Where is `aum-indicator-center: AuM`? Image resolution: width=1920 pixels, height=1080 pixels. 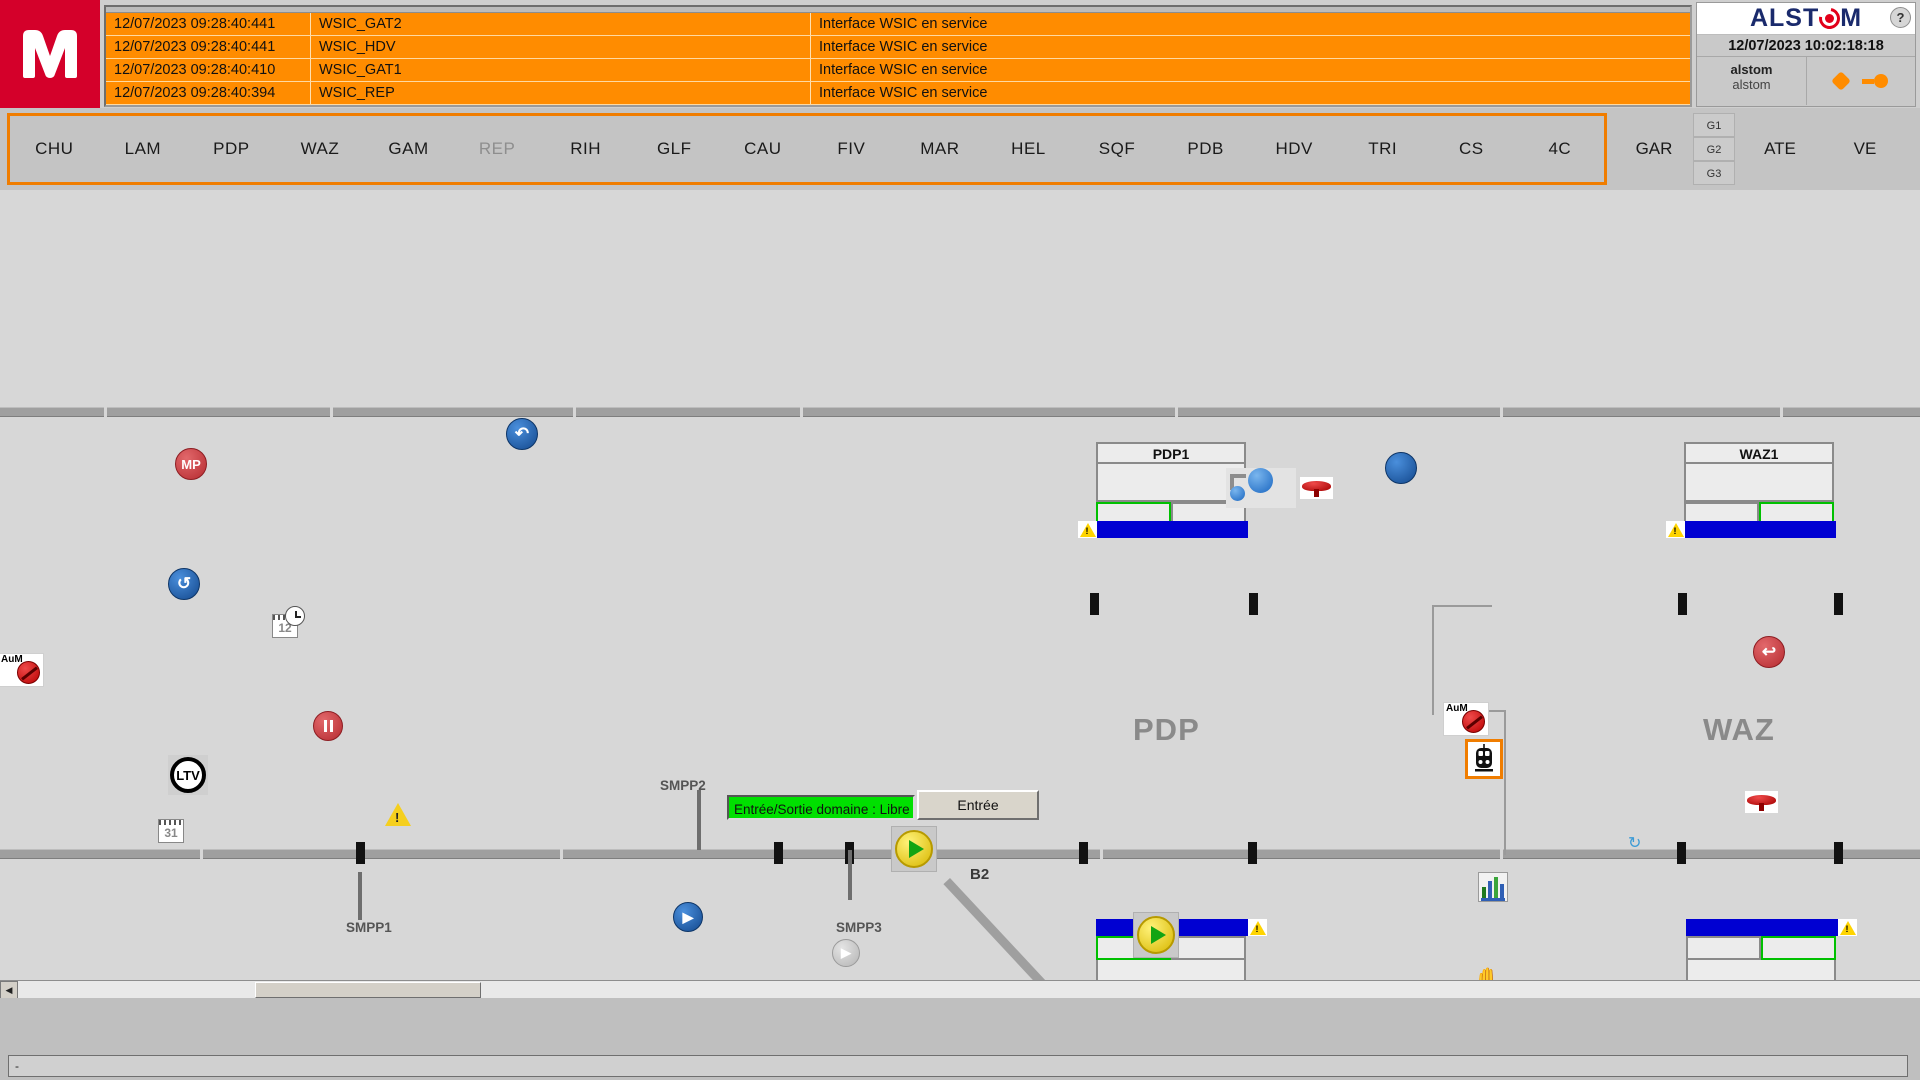 aum-indicator-center: AuM is located at coordinates (1466, 719).